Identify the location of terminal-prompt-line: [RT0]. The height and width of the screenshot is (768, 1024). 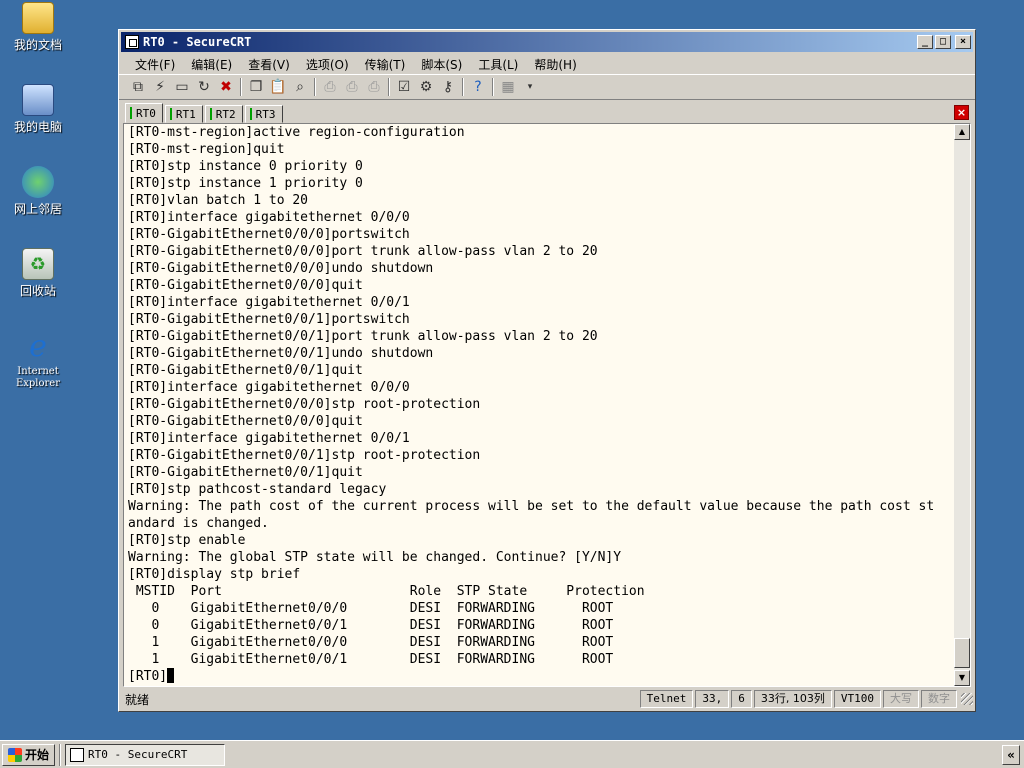
(539, 676).